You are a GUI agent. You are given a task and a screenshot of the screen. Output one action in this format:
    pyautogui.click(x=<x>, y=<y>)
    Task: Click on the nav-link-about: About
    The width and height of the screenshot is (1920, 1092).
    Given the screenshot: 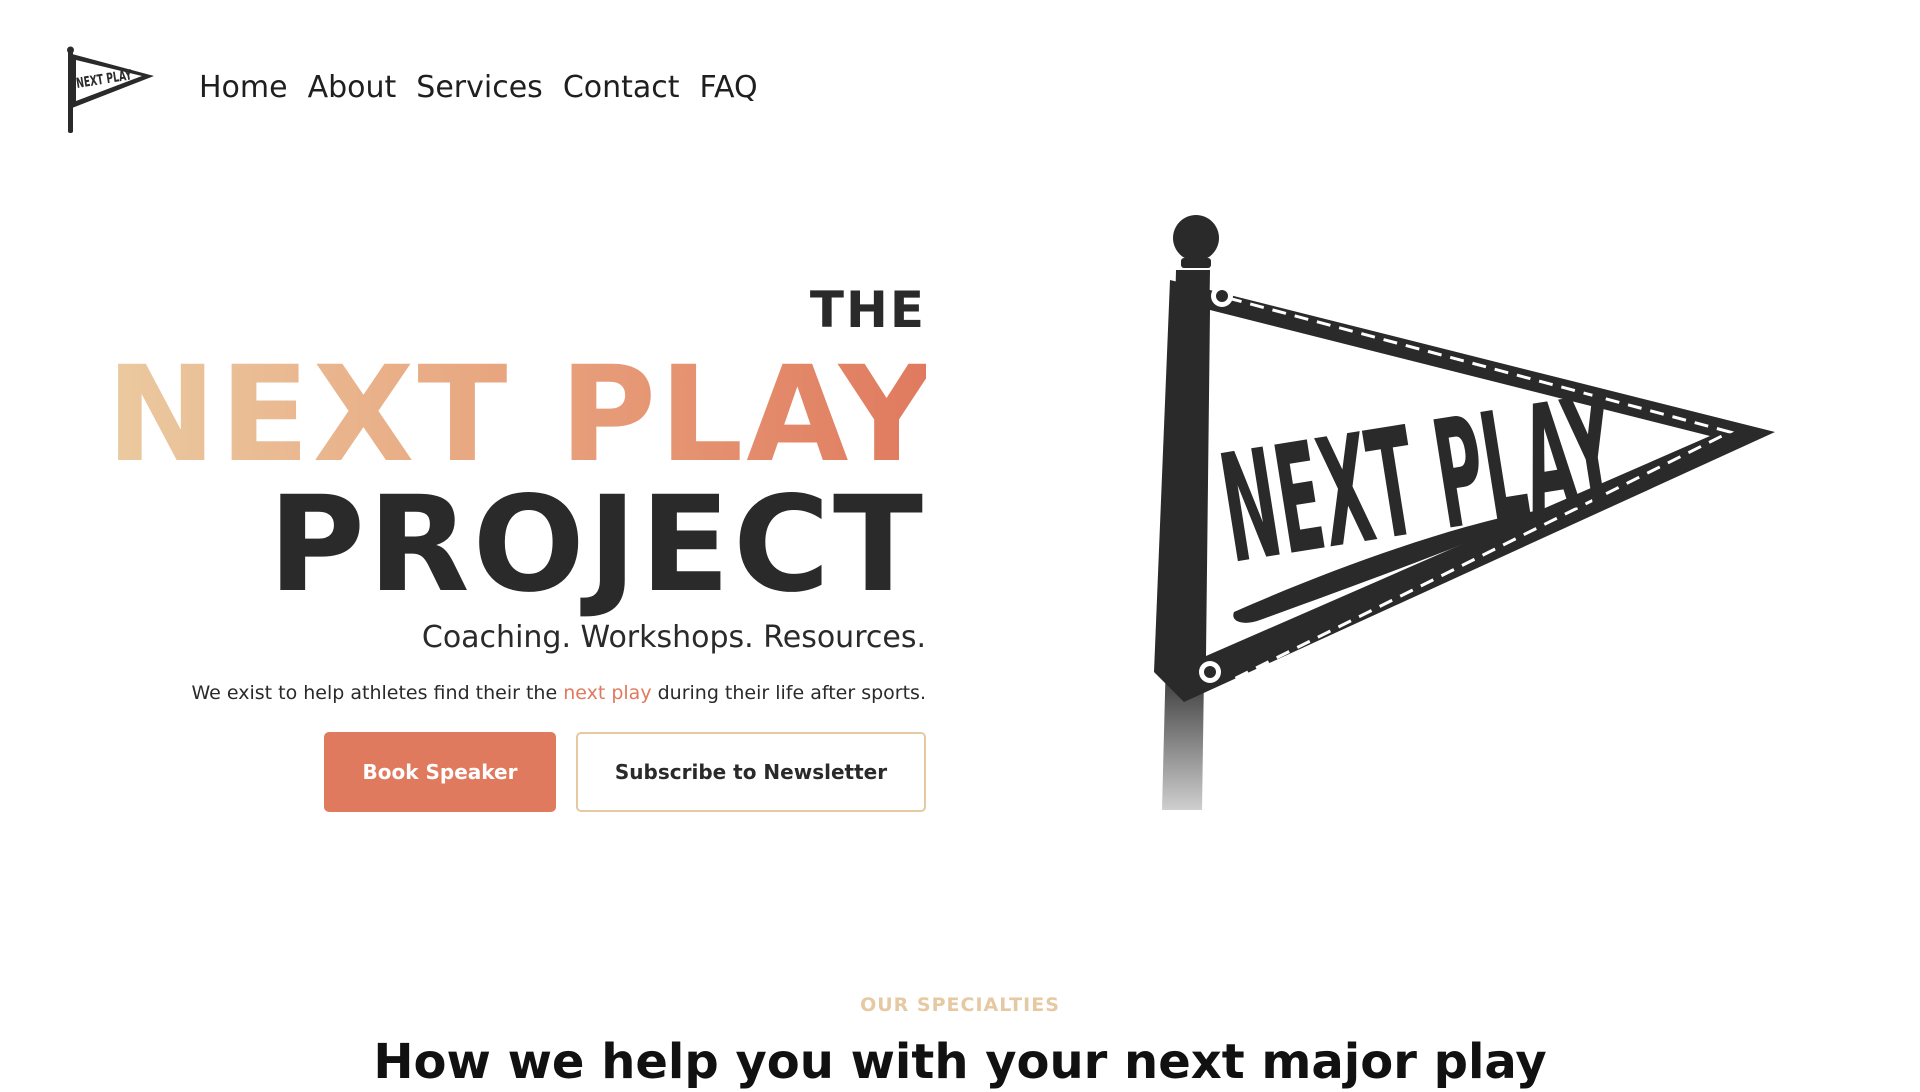 What is the action you would take?
    pyautogui.click(x=352, y=88)
    